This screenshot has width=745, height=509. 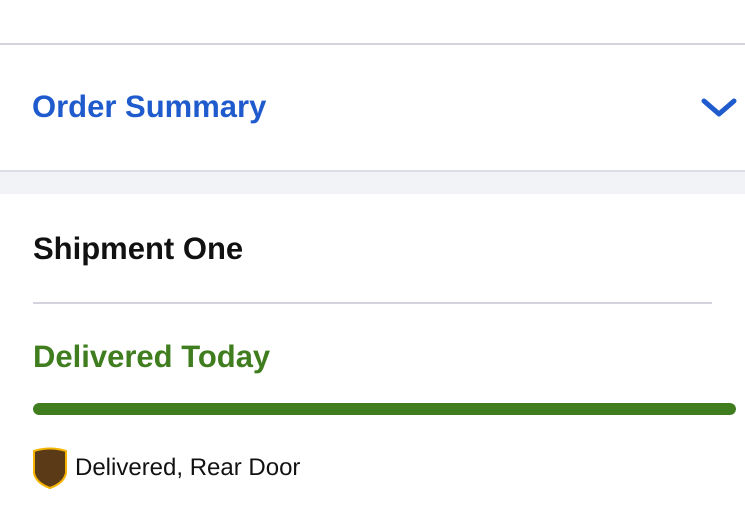 I want to click on delivery-status: Delivered Today, so click(x=152, y=356).